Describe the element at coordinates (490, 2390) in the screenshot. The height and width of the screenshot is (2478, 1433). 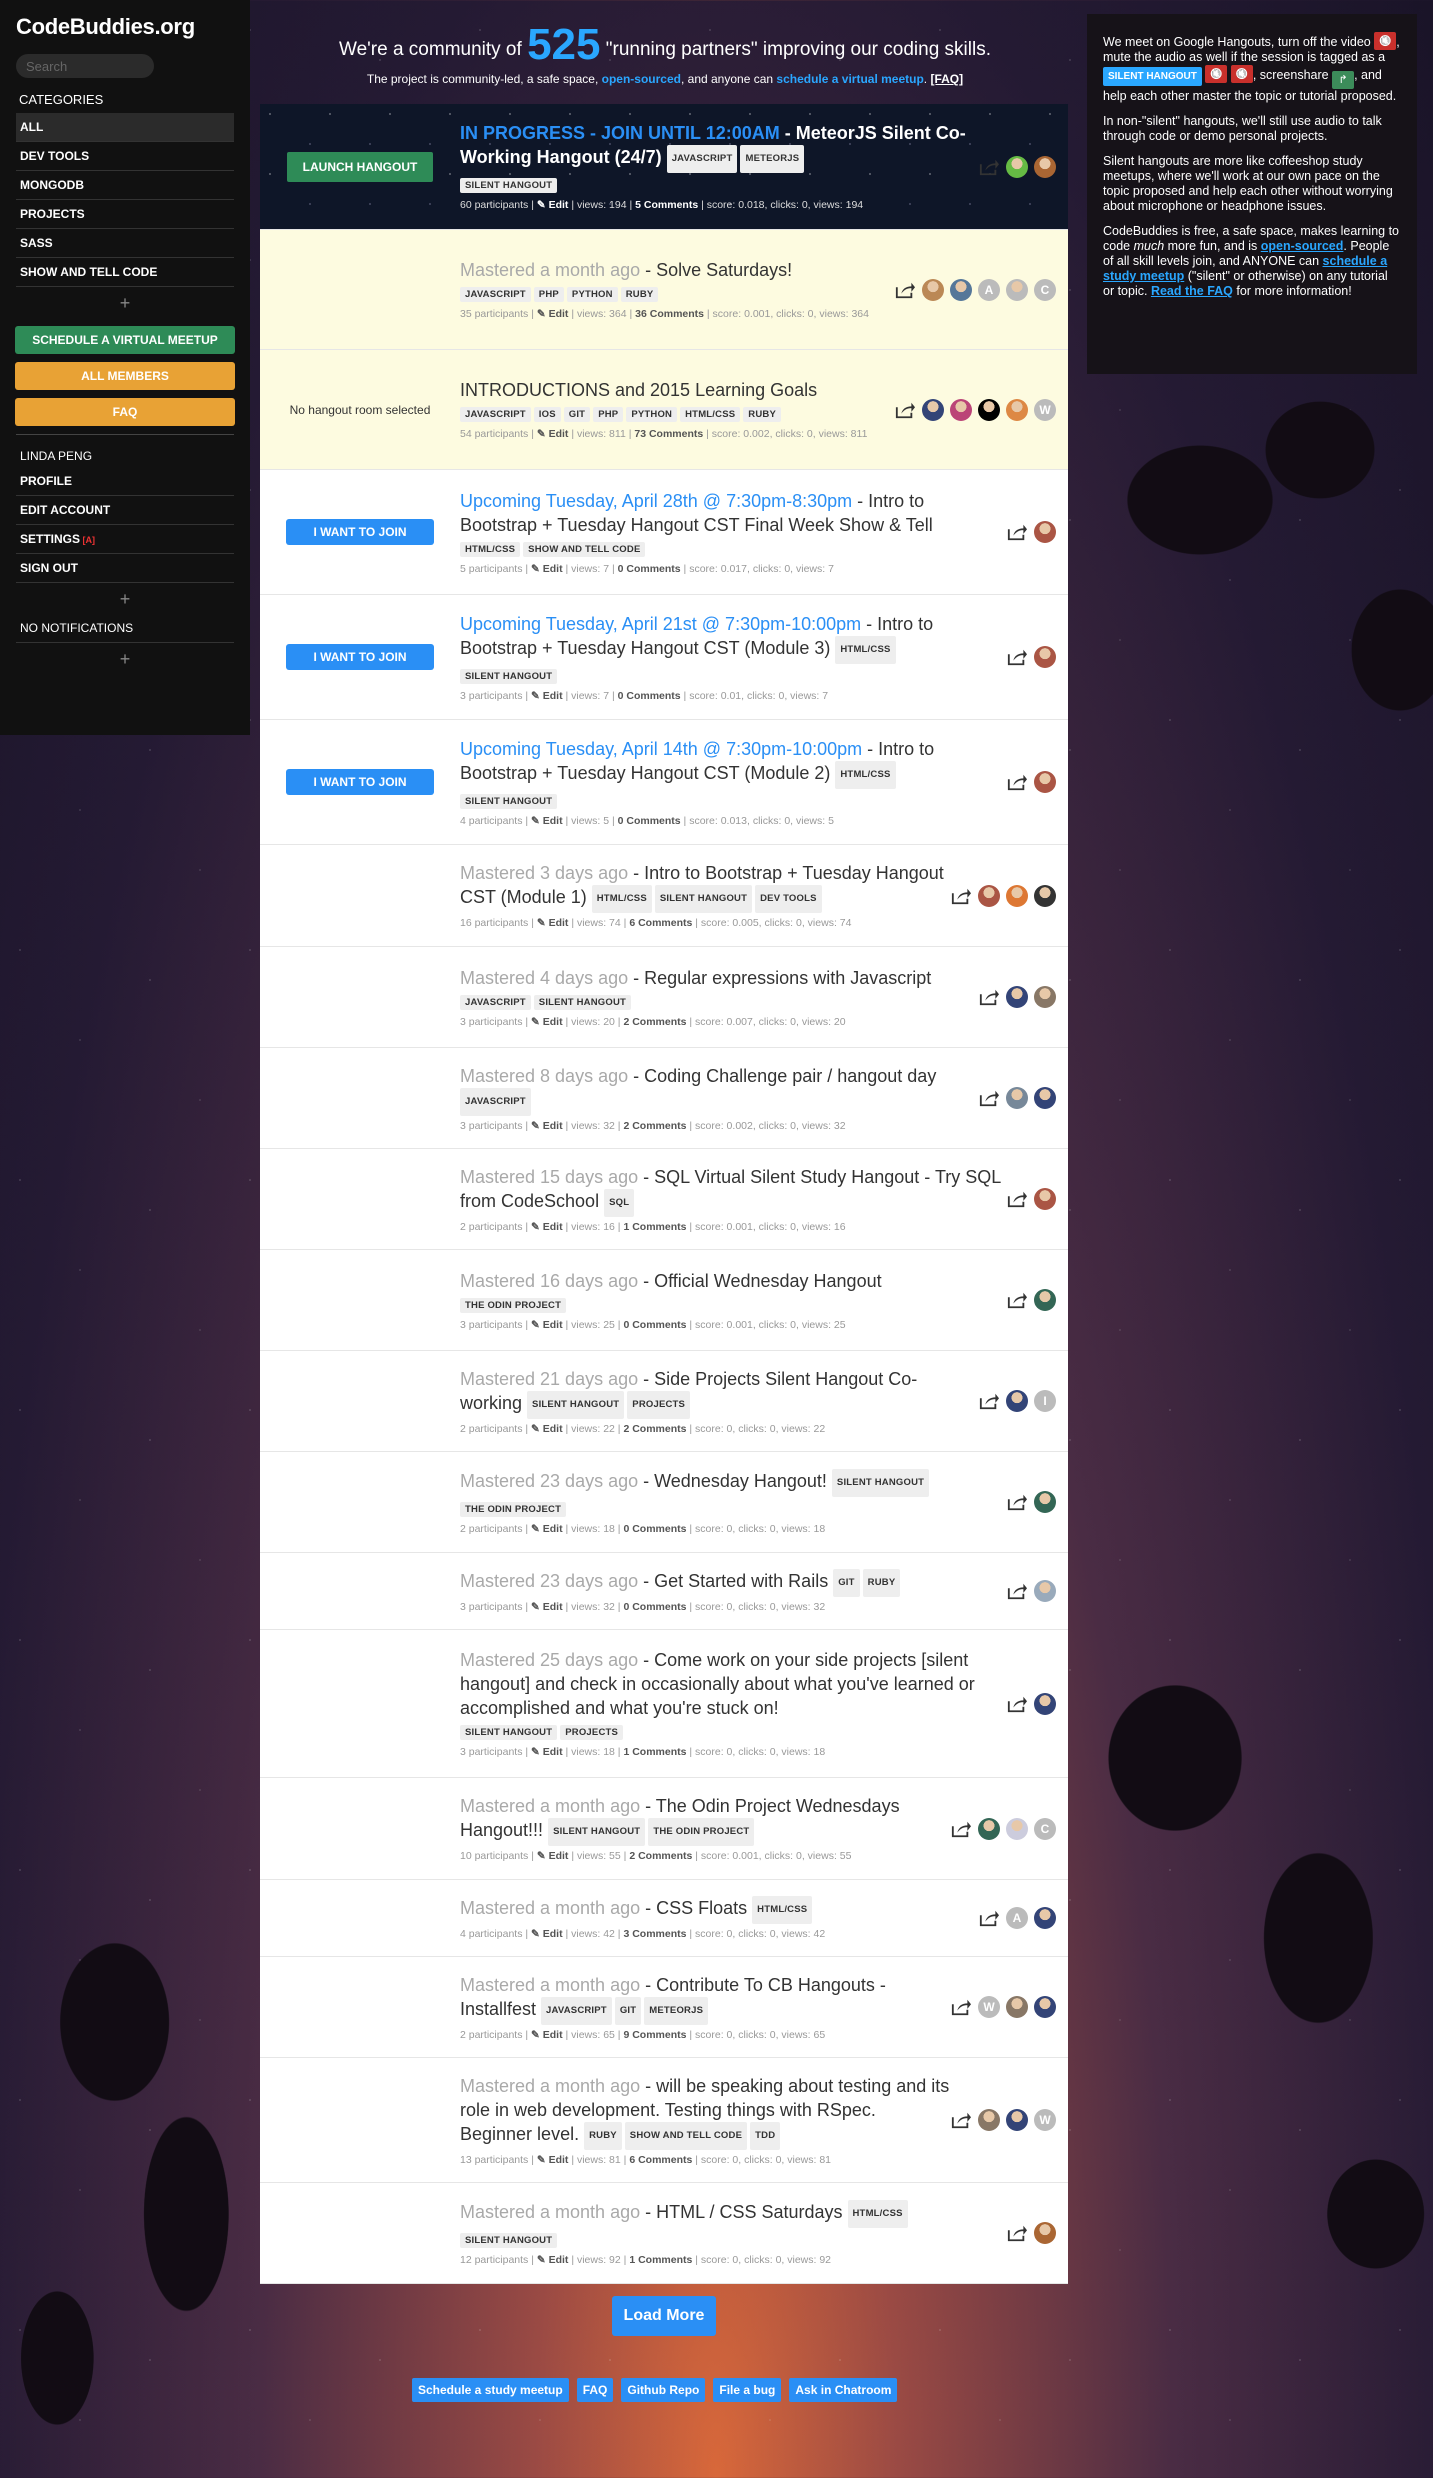
I see `footer-link-schedule-a-study-meetup: Schedule a study meetup` at that location.